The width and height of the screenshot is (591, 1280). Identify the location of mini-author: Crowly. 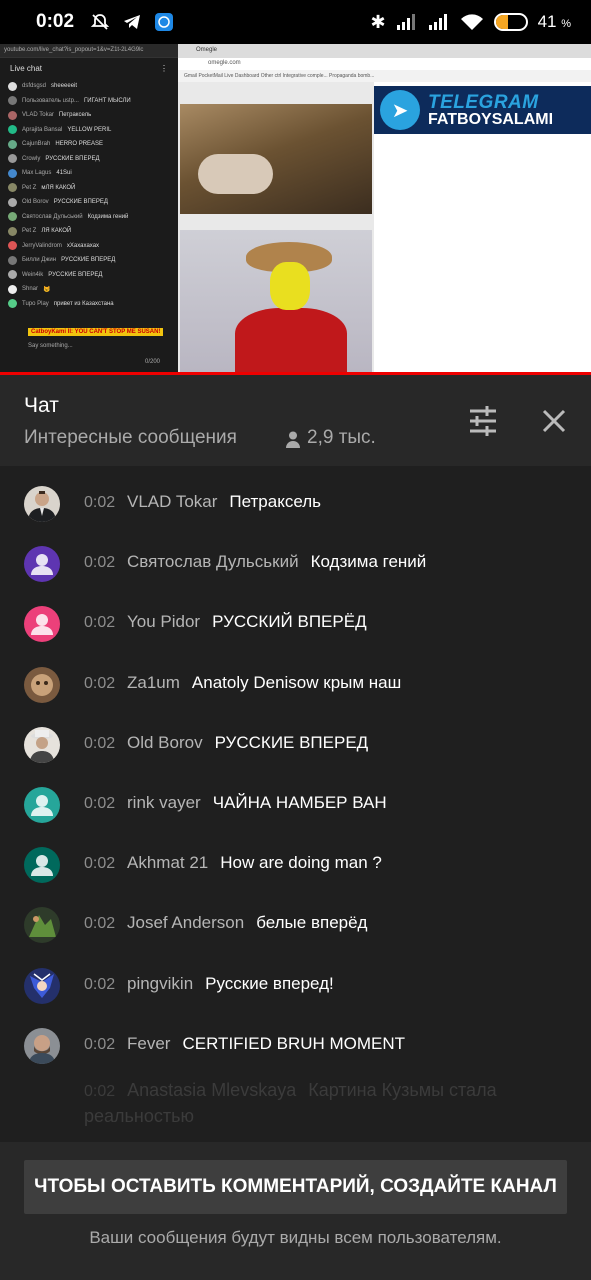
(31, 158).